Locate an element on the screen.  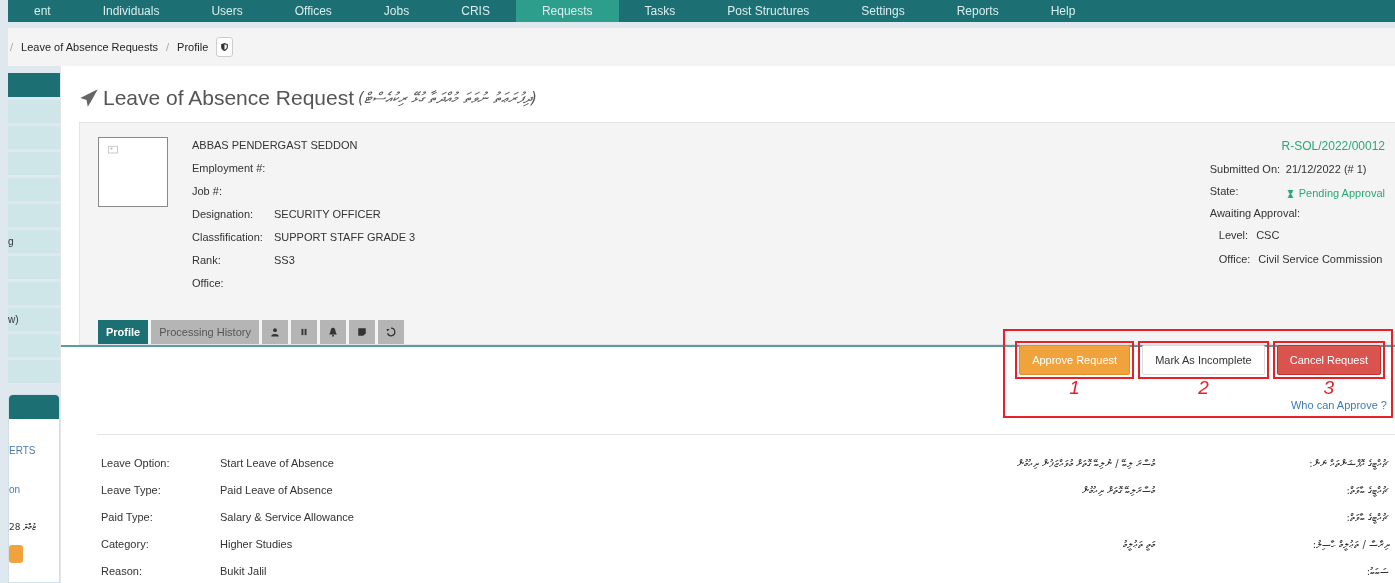
who-can-approve-link: Who can Approve ? is located at coordinates (1339, 405).